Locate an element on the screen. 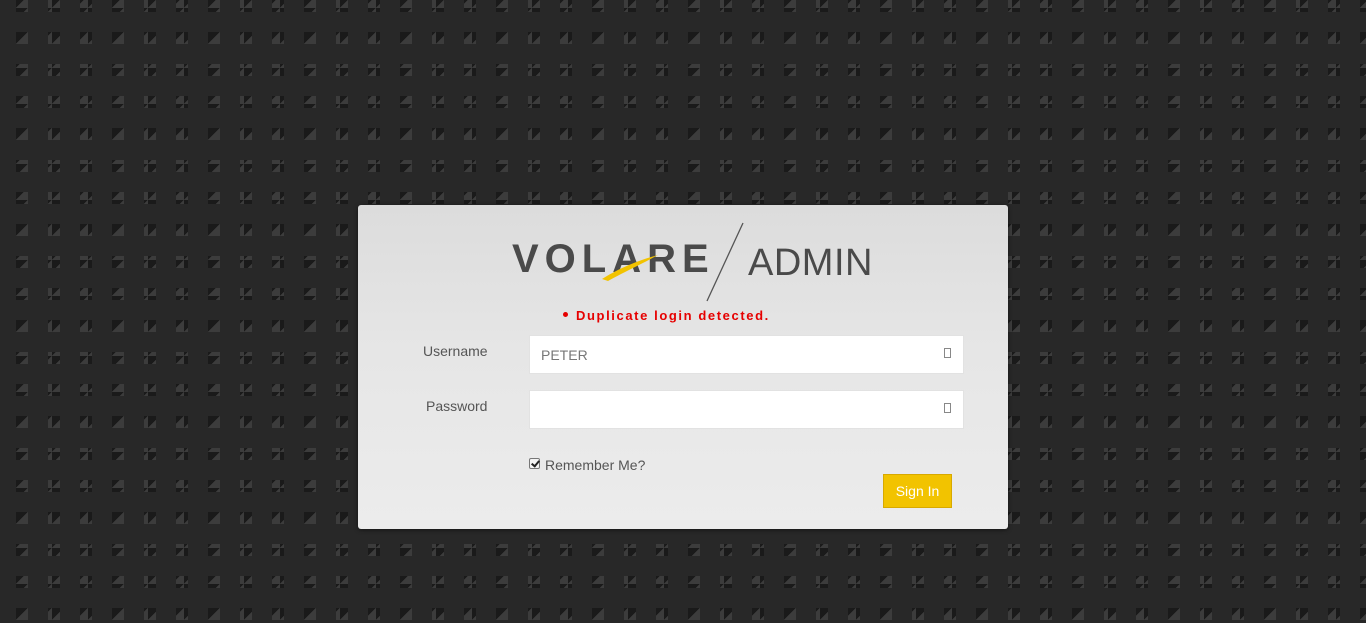 The image size is (1366, 623). error-text: Duplicate login detected. is located at coordinates (673, 315).